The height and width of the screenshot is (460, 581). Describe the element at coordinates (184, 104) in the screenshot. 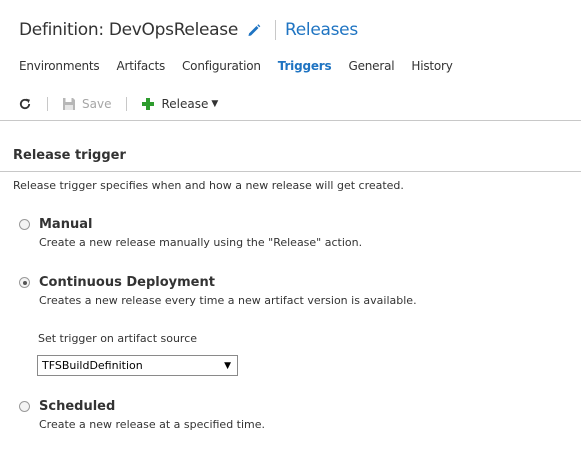

I see `release-button: Release` at that location.